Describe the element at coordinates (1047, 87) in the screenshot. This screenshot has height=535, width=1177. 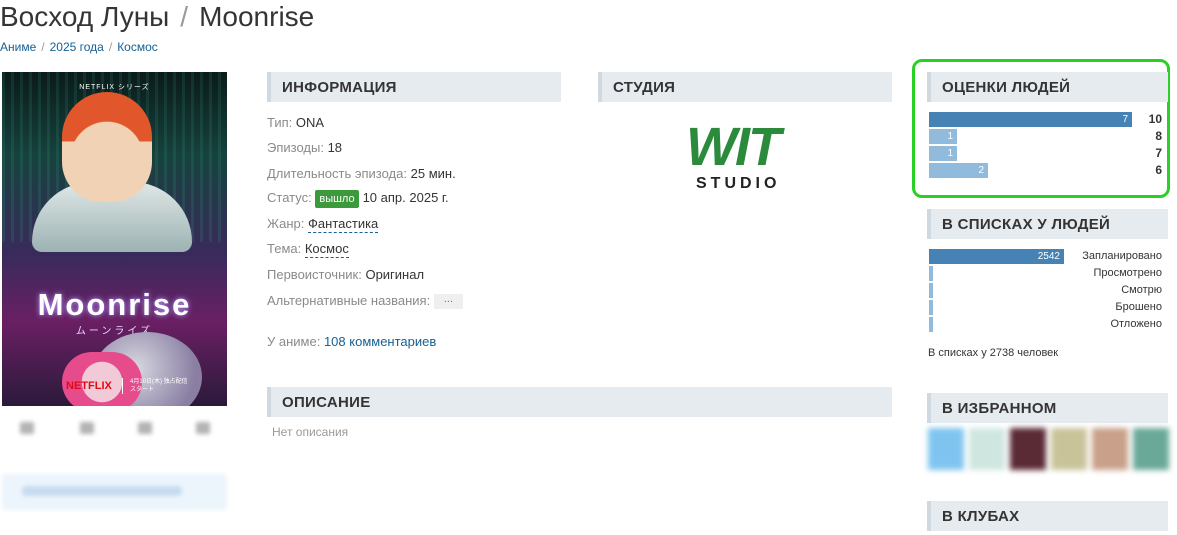
I see `ratings-heading: ОЦЕНКИ ЛЮДЕЙ` at that location.